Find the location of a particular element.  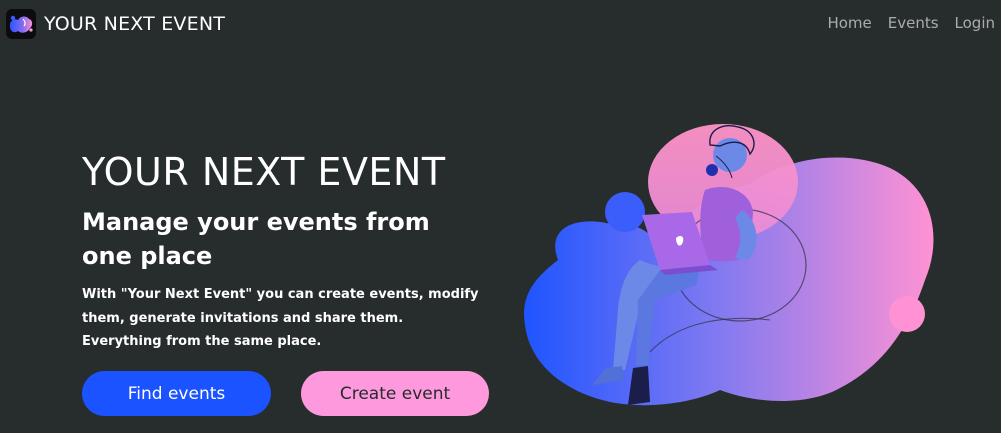

create-event-button: Create event is located at coordinates (395, 393).